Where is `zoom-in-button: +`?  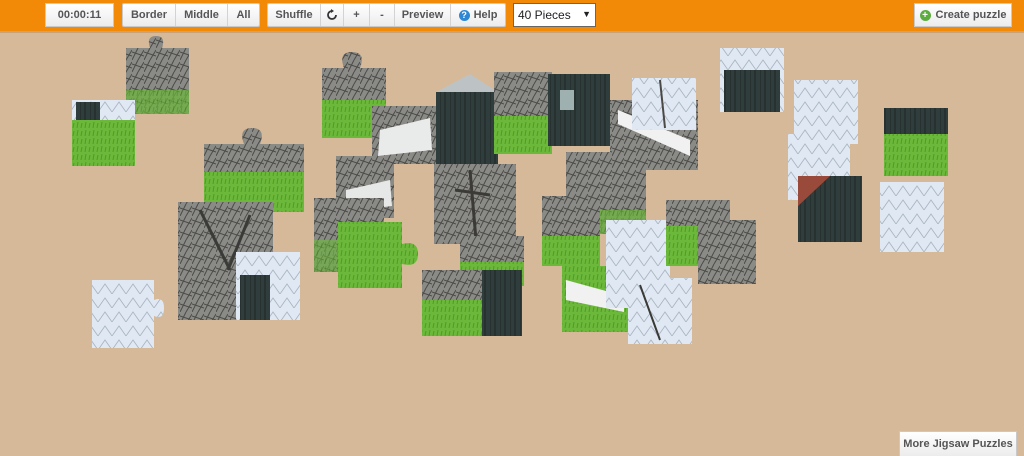
zoom-in-button: + is located at coordinates (357, 15).